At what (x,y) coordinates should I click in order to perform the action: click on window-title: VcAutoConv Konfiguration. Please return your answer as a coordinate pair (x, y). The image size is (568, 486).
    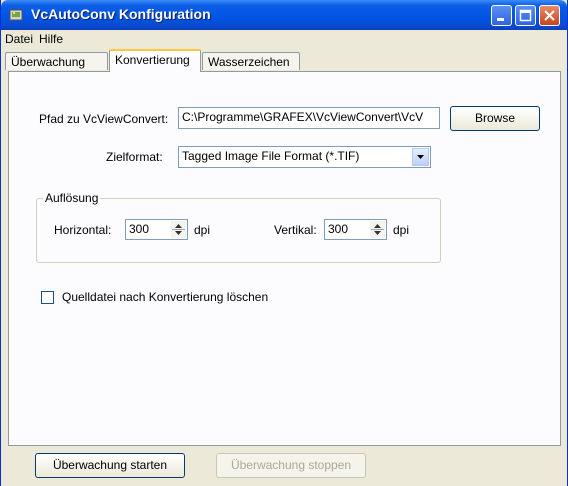
    Looking at the image, I should click on (121, 14).